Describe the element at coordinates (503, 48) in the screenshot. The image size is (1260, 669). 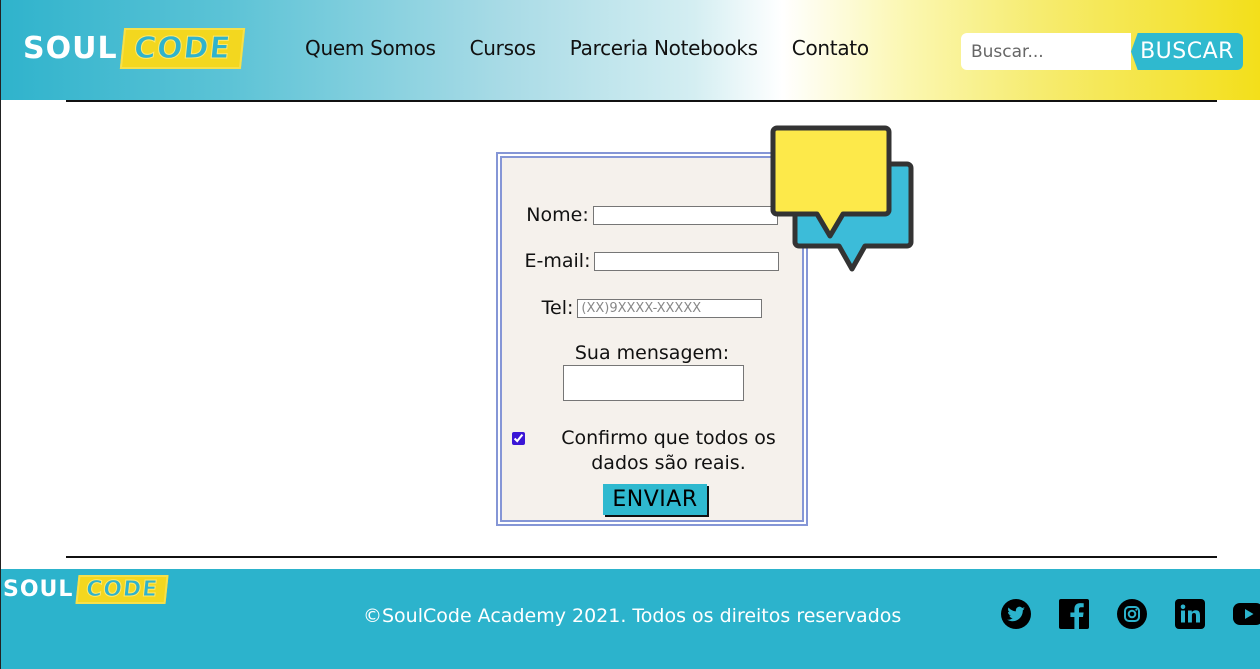
I see `nav-cursos: Cursos` at that location.